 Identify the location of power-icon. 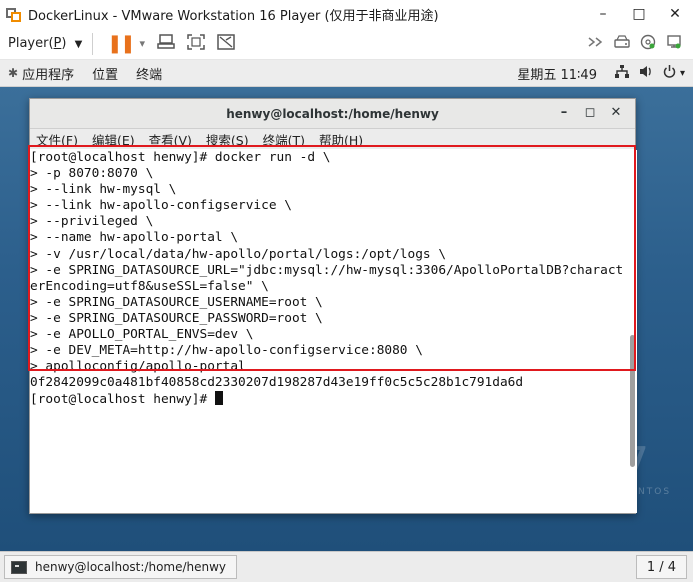
(669, 73).